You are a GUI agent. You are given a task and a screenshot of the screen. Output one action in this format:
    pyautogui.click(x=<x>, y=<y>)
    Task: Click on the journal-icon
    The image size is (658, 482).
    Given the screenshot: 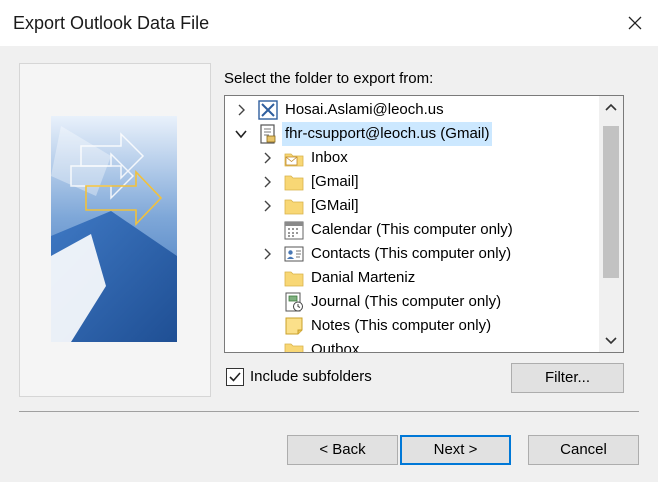 What is the action you would take?
    pyautogui.click(x=294, y=302)
    